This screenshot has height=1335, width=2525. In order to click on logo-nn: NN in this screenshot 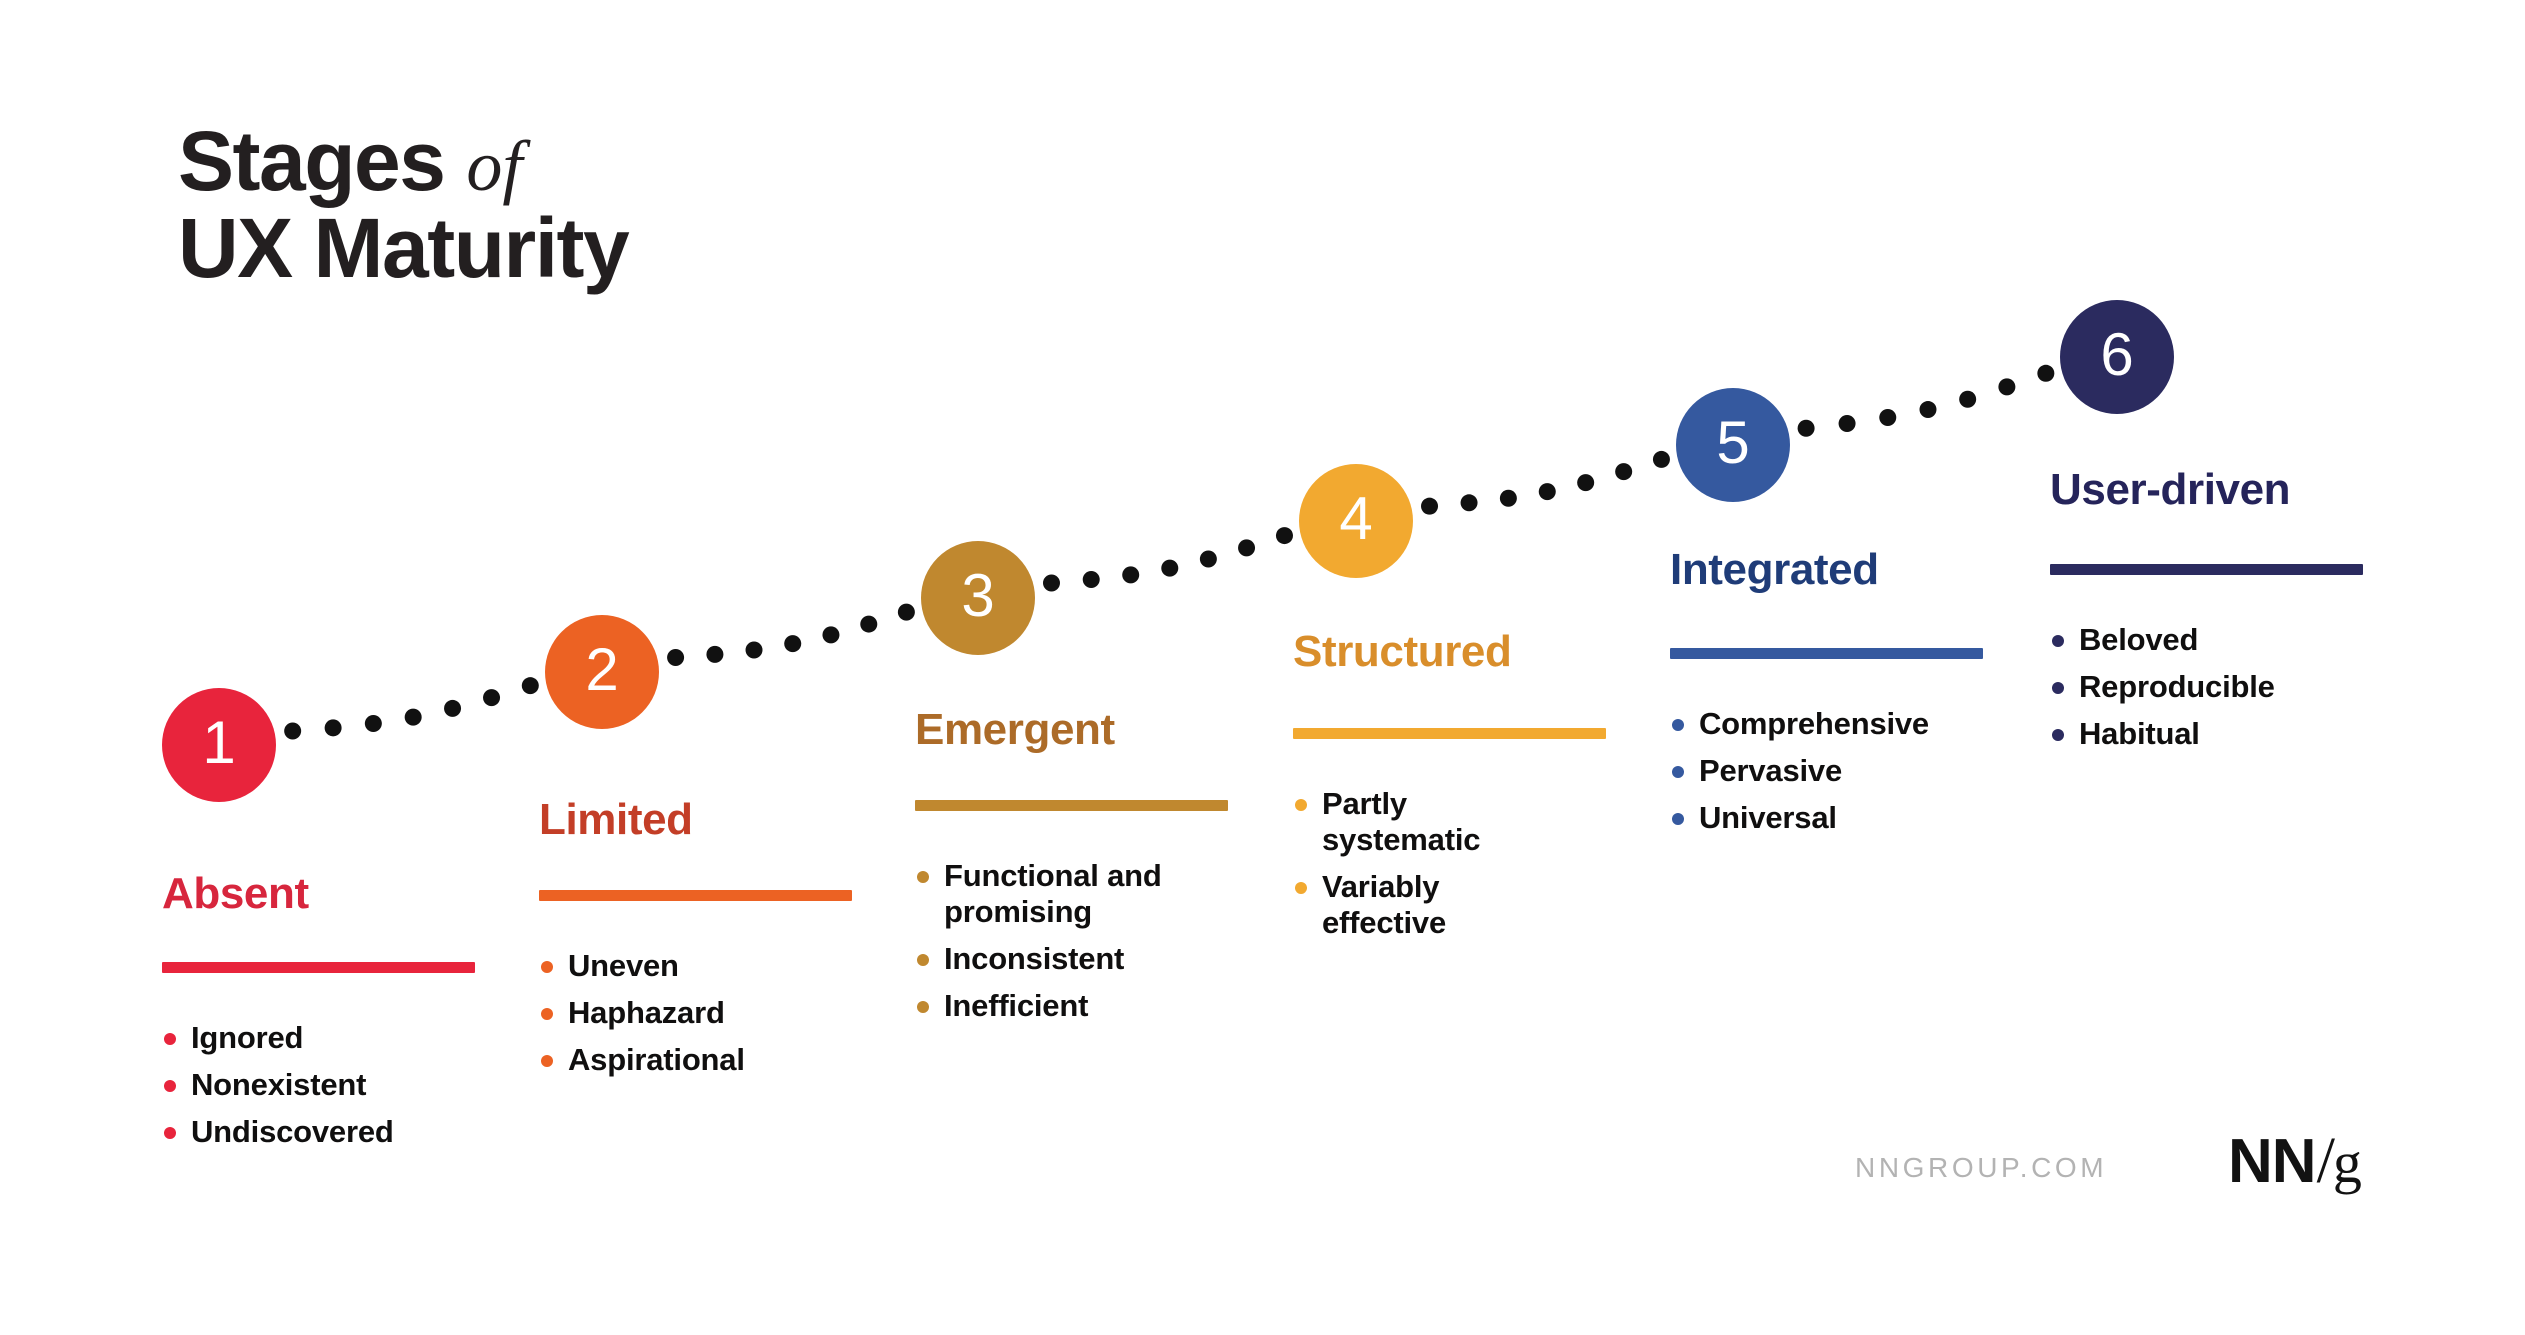, I will do `click(2272, 1161)`.